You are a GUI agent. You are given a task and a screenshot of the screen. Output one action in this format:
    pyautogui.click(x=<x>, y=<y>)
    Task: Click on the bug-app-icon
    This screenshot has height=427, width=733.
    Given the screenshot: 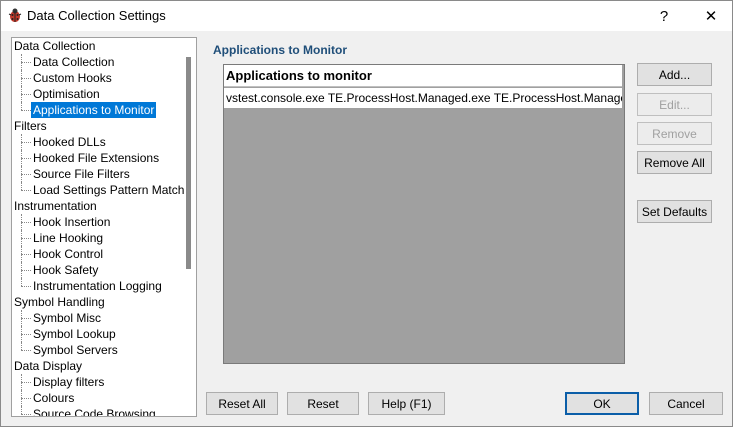 What is the action you would take?
    pyautogui.click(x=15, y=15)
    